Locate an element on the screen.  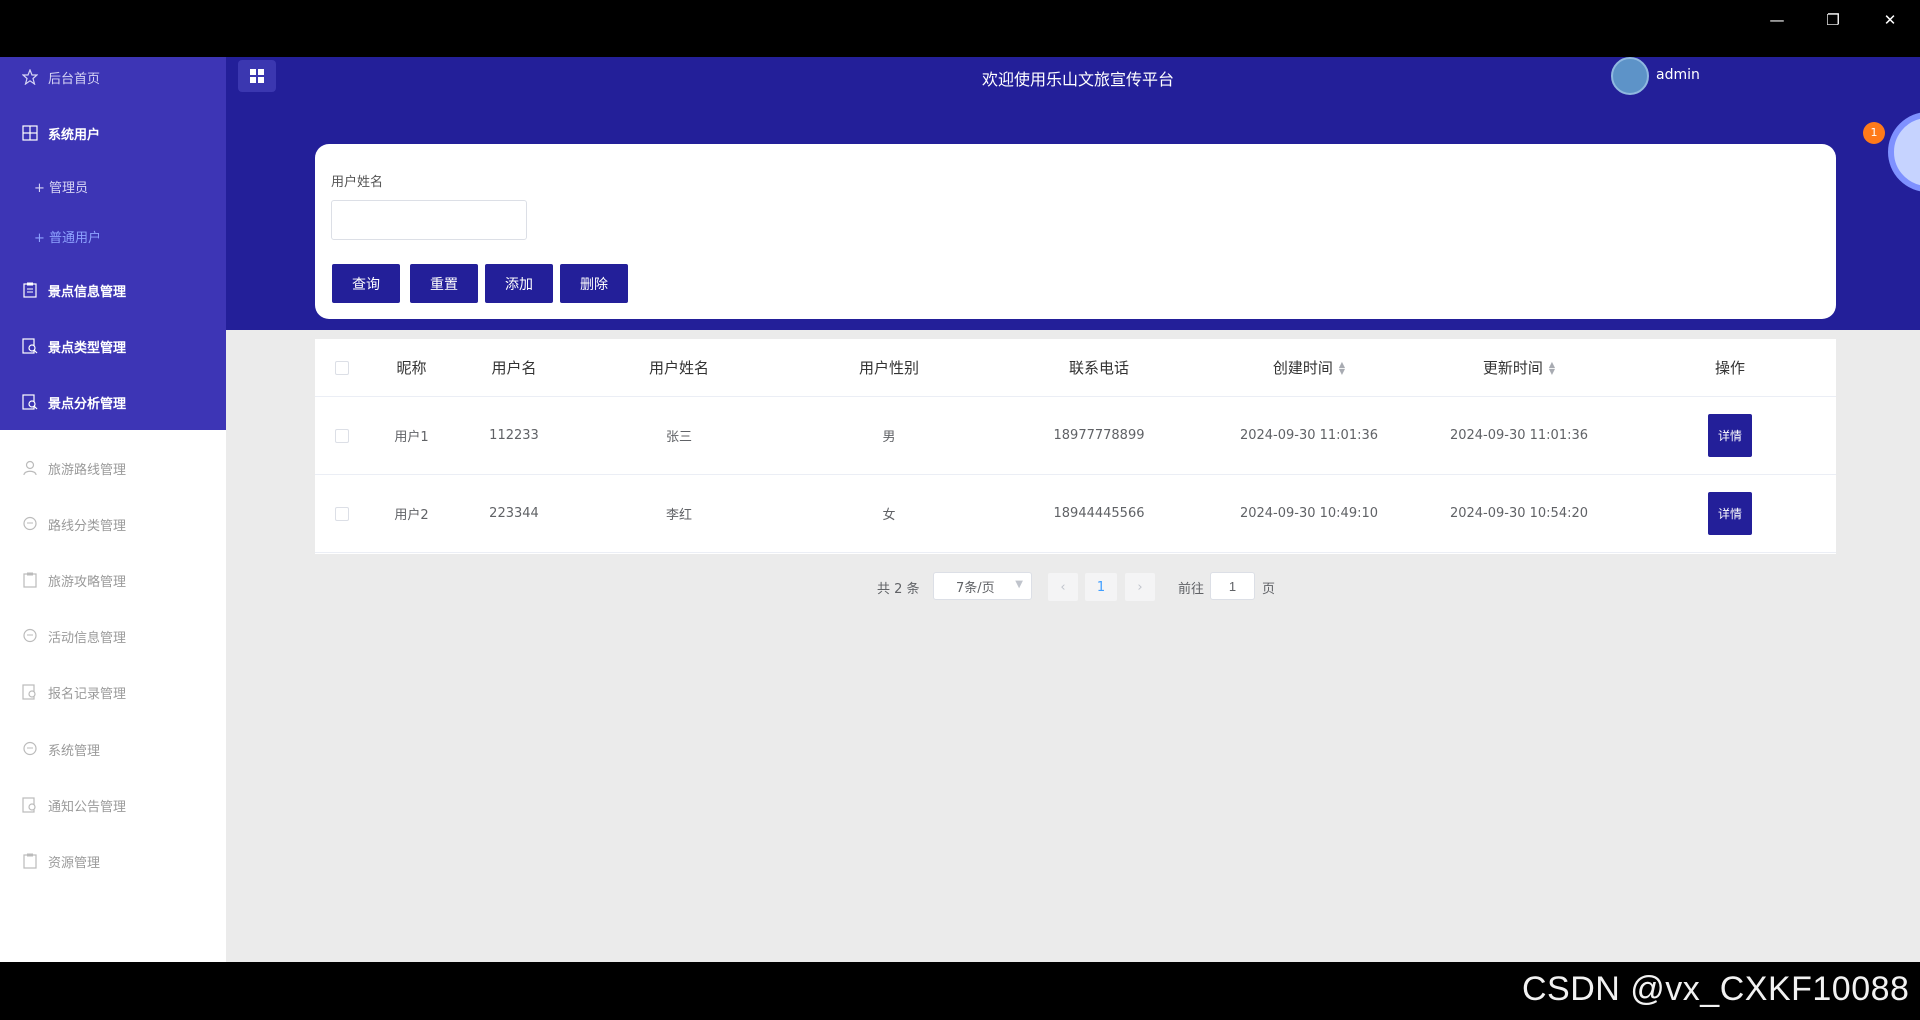
sidebar-item-travel-guide: 旅游攻略管理 is located at coordinates (113, 580).